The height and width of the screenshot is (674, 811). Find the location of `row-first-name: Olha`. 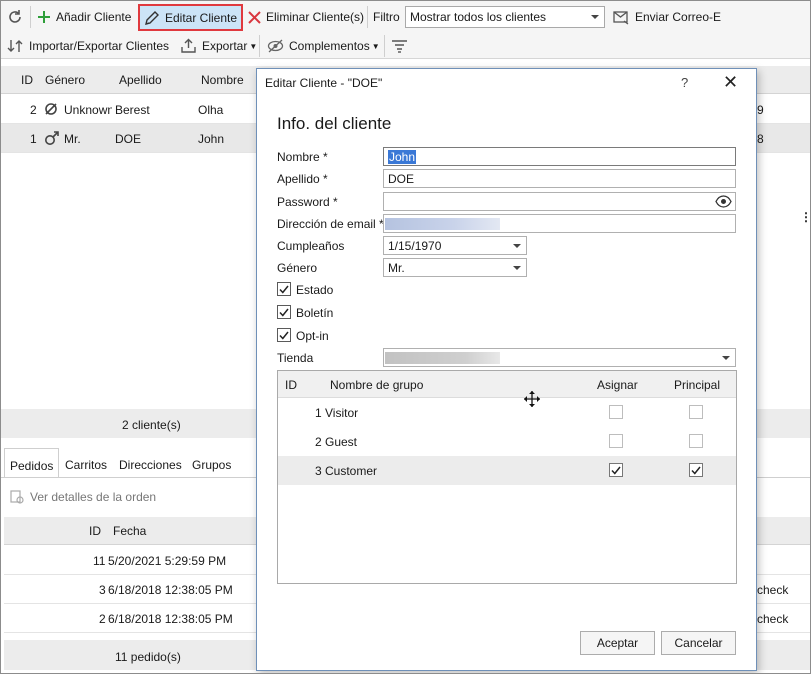

row-first-name: Olha is located at coordinates (211, 110).